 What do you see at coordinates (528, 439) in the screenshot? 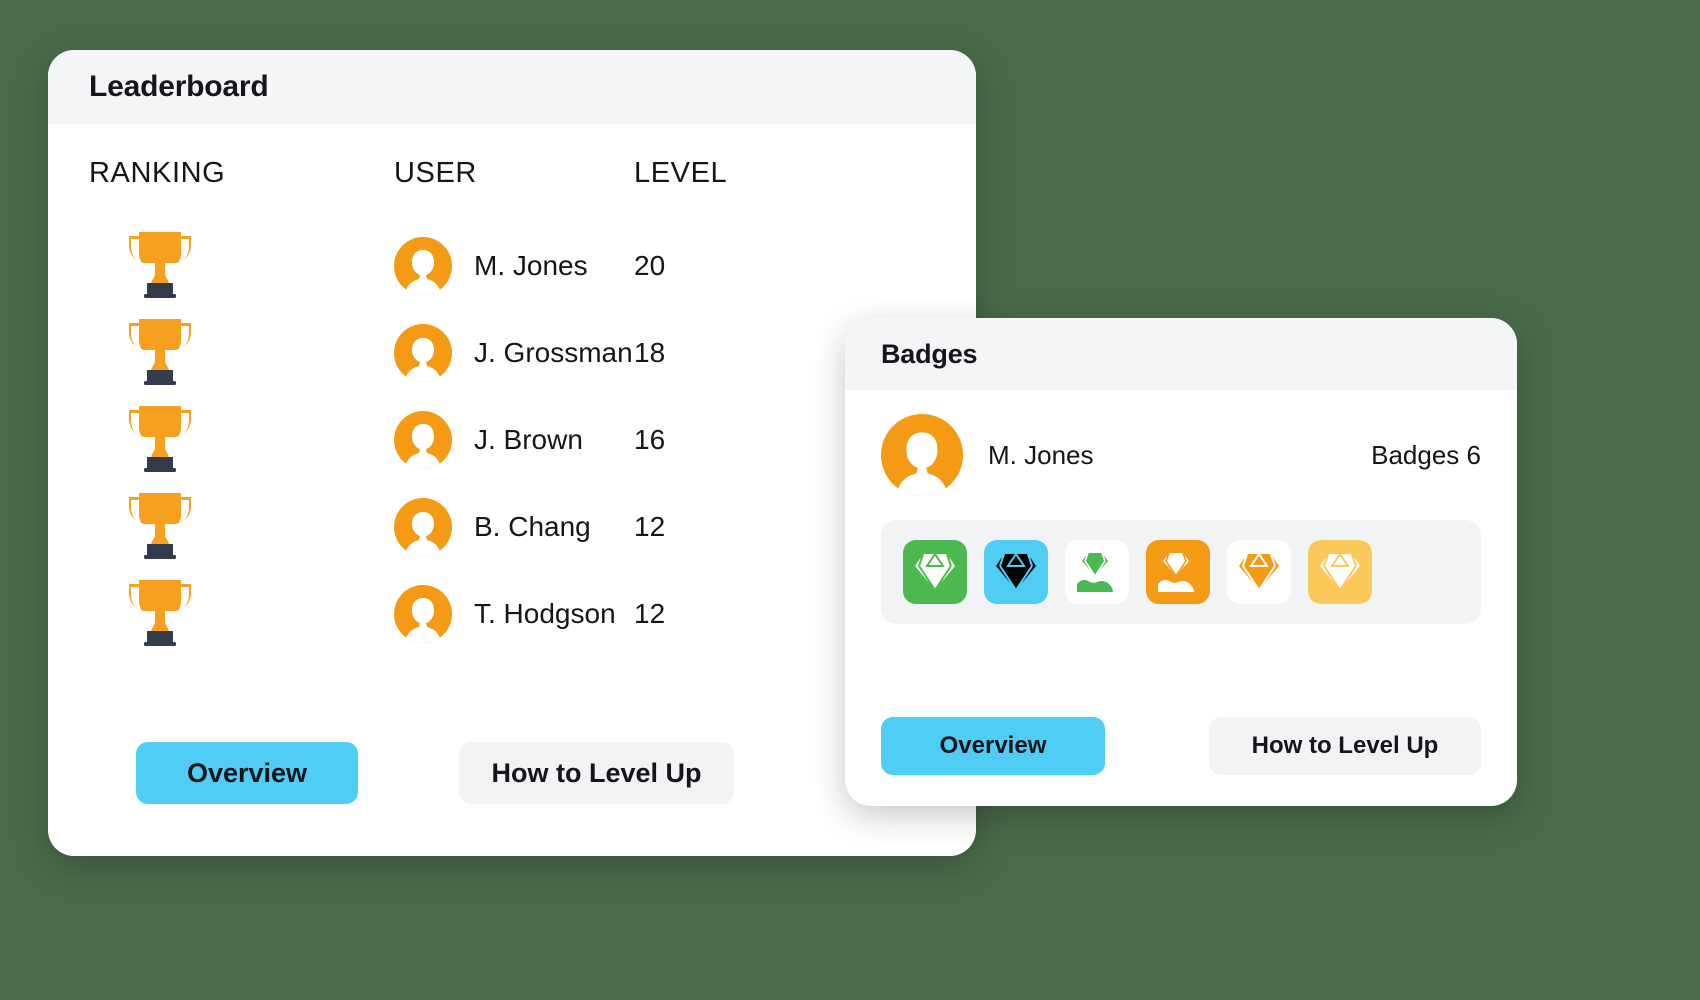
I see `user-name: J. Brown` at bounding box center [528, 439].